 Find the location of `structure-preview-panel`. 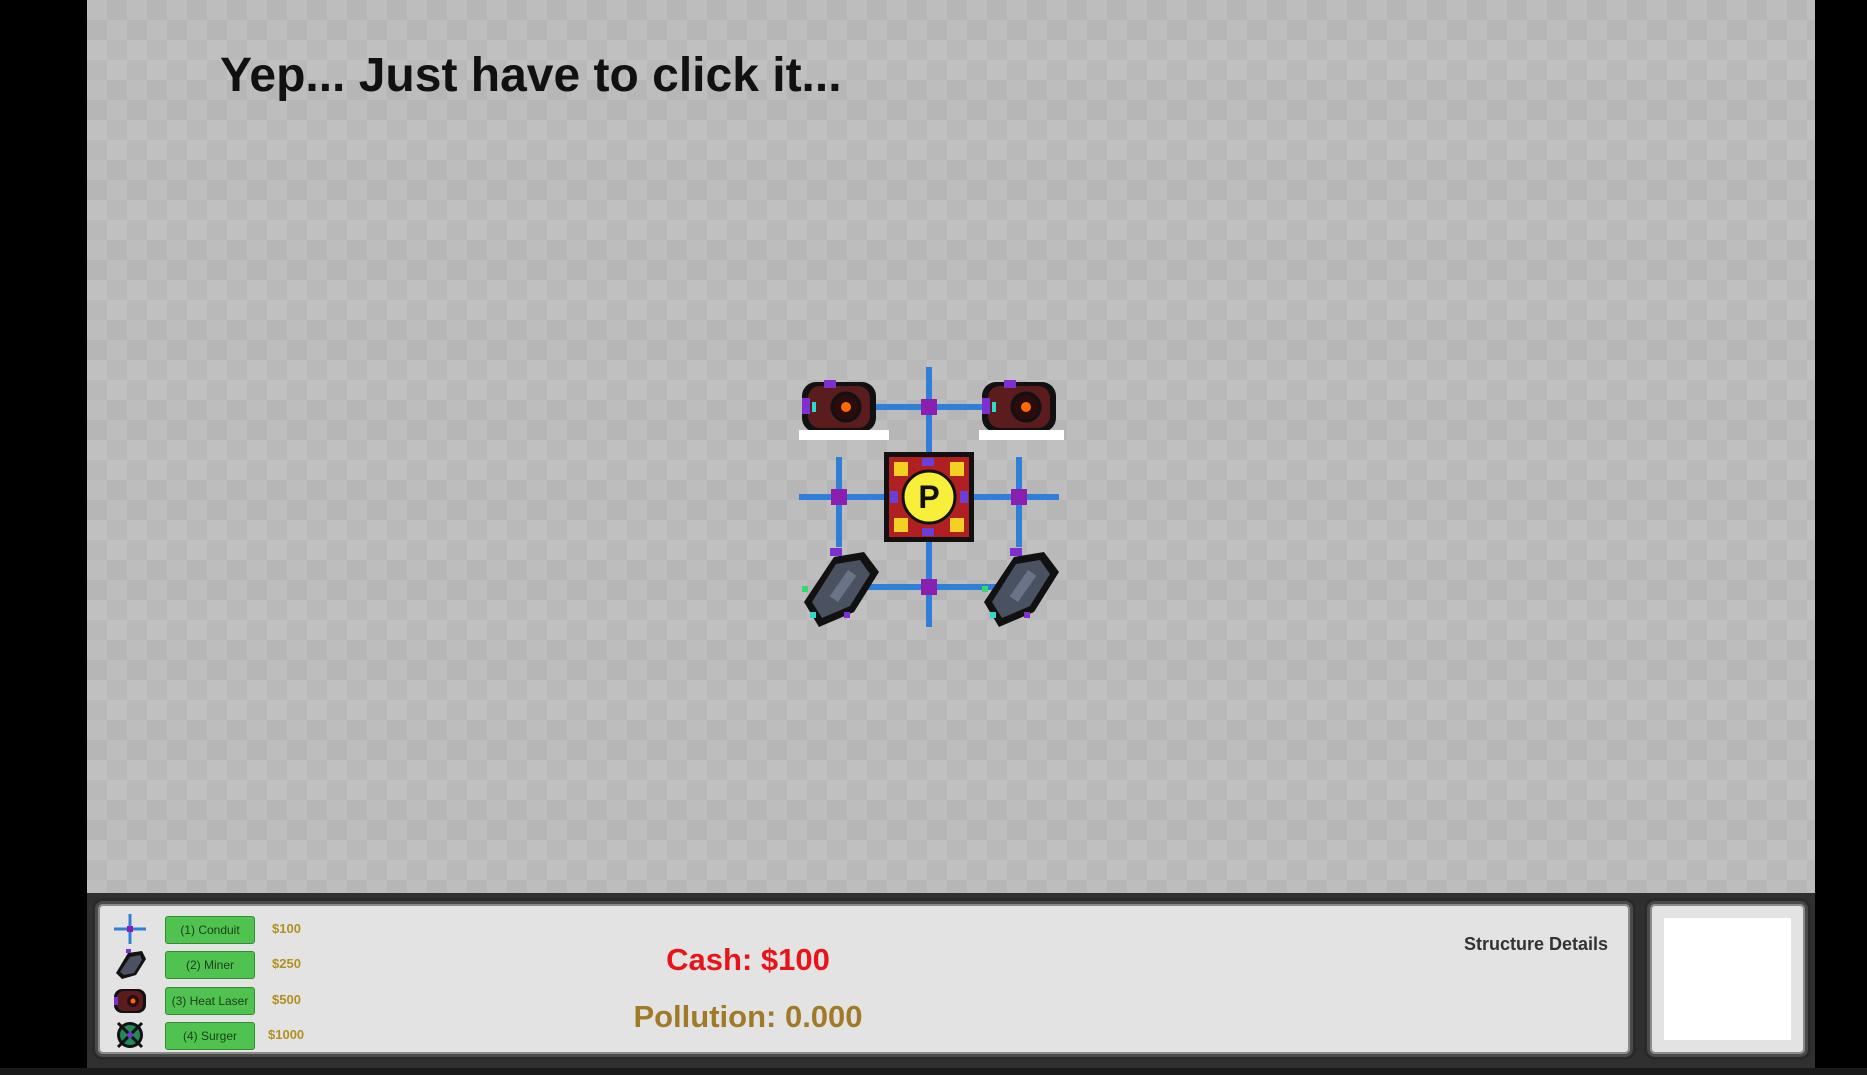

structure-preview-panel is located at coordinates (1727, 979).